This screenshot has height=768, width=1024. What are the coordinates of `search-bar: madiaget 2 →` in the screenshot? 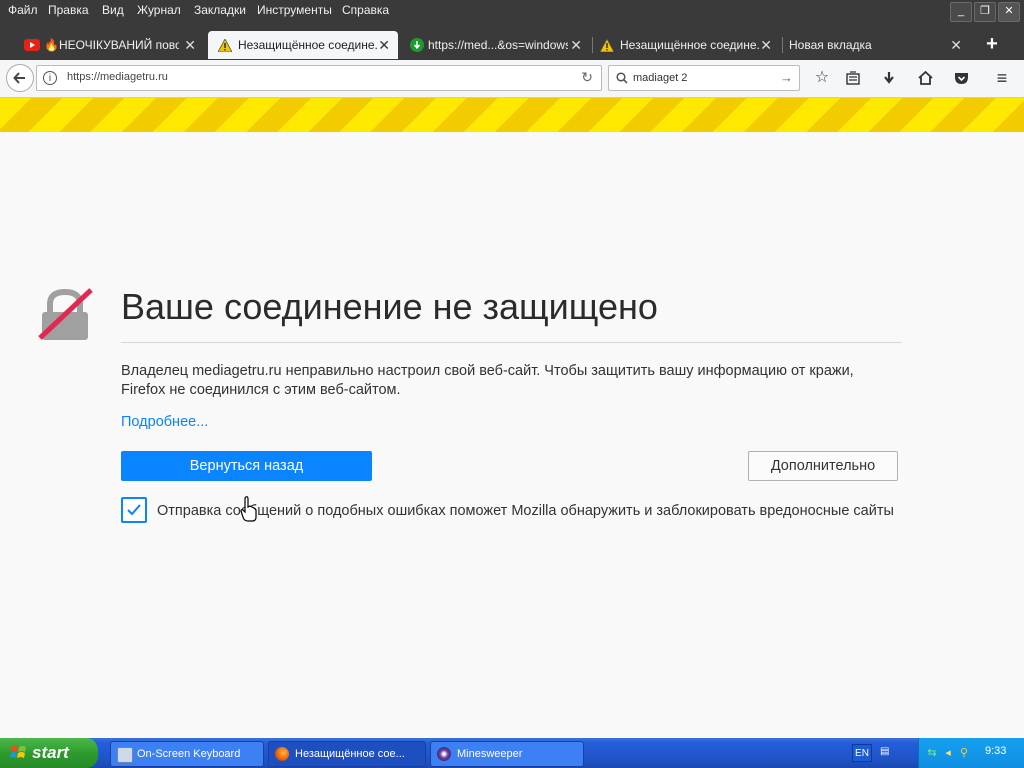 It's located at (704, 78).